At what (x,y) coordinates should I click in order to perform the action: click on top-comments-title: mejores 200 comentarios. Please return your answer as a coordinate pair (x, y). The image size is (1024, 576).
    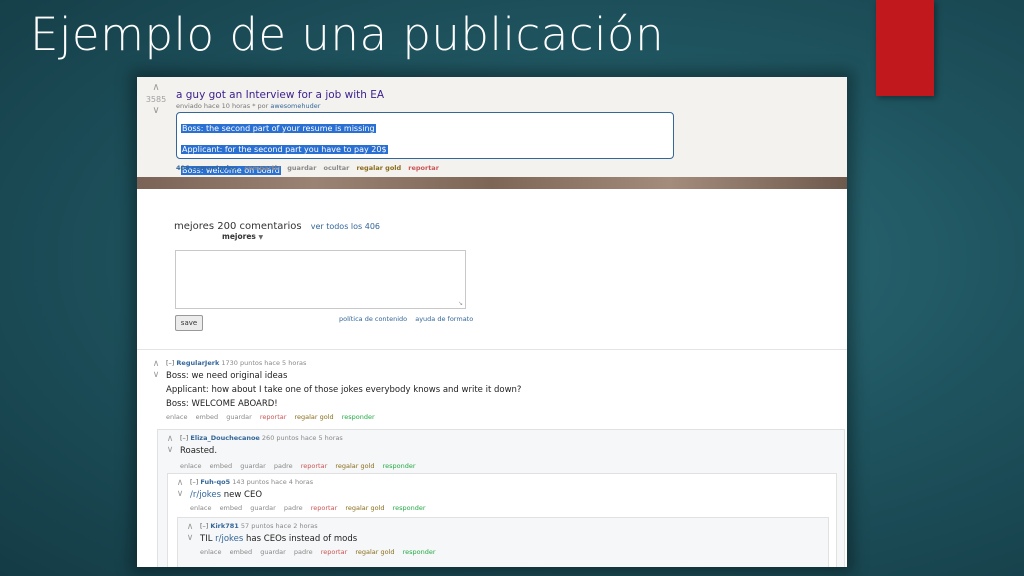
    Looking at the image, I should click on (238, 226).